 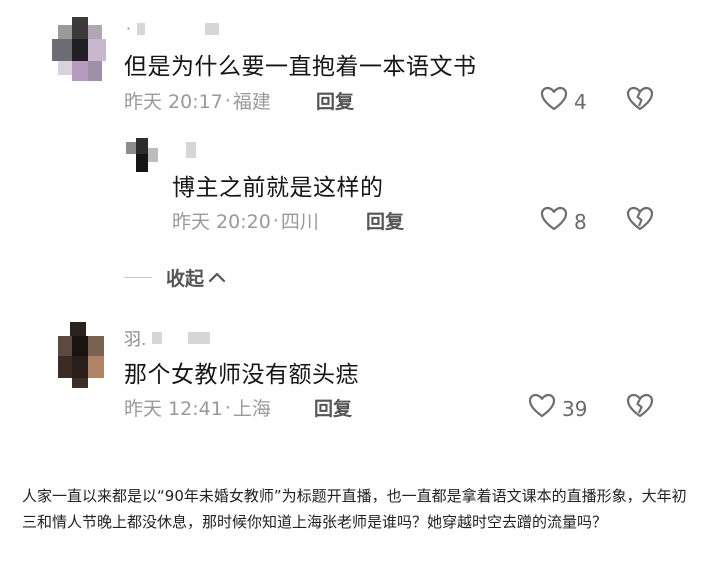 I want to click on like-button: 8, so click(x=563, y=221).